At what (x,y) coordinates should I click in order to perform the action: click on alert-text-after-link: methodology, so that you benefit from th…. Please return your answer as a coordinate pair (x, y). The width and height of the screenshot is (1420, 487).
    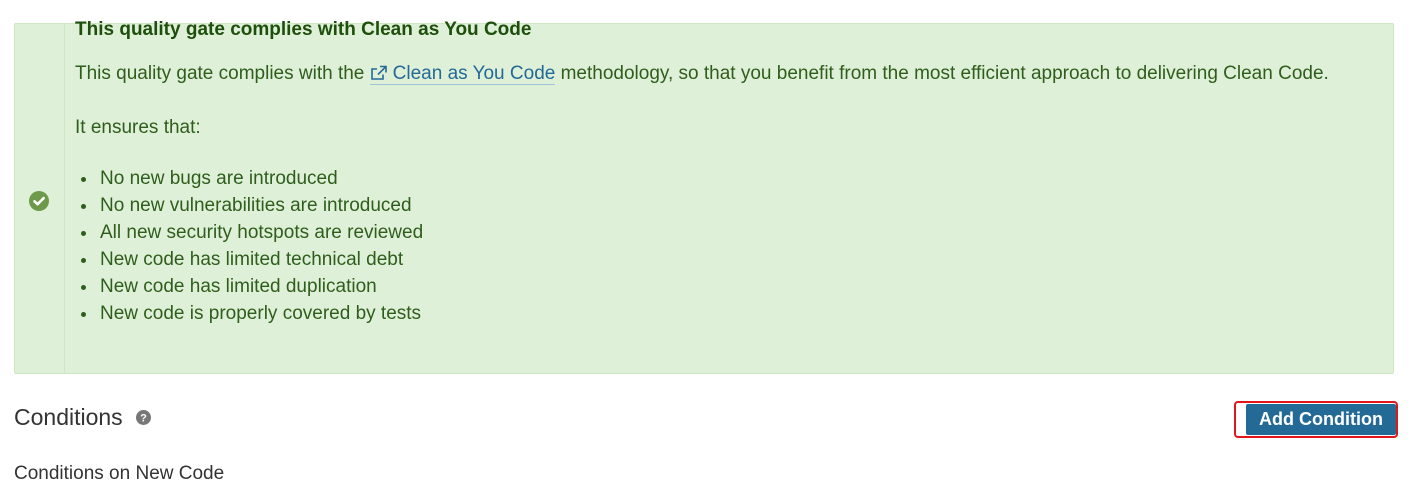
    Looking at the image, I should click on (942, 73).